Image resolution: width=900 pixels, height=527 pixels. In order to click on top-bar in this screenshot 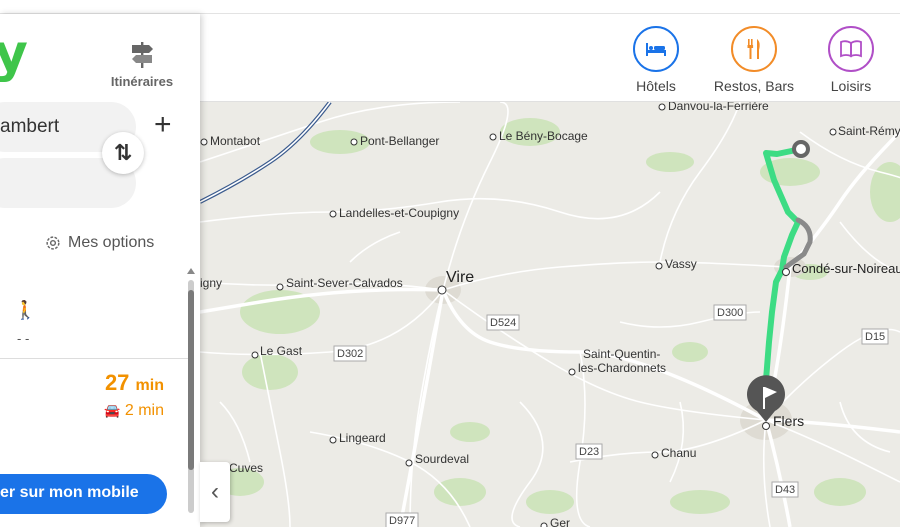, I will do `click(450, 7)`.